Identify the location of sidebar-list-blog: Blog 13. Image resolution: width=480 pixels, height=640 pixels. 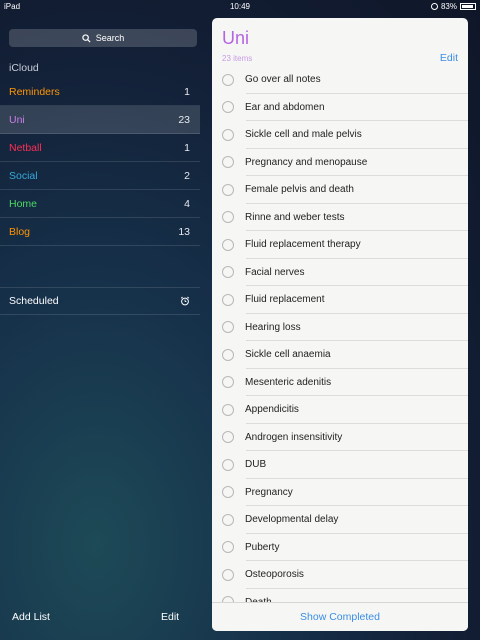
(100, 232).